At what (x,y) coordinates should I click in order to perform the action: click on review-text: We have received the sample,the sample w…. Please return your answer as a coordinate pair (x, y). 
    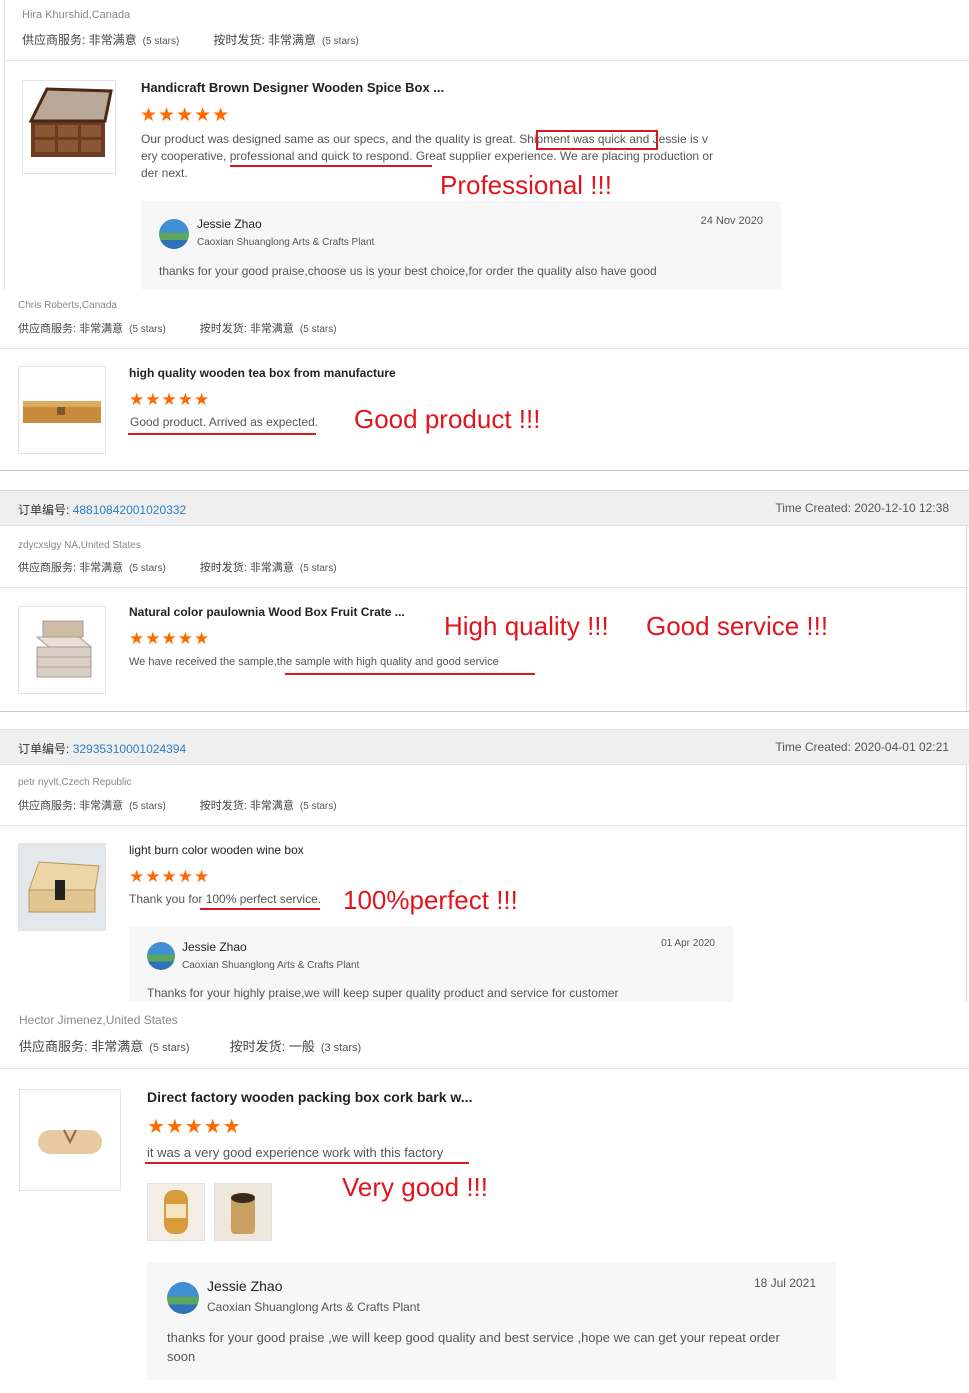
    Looking at the image, I should click on (314, 662).